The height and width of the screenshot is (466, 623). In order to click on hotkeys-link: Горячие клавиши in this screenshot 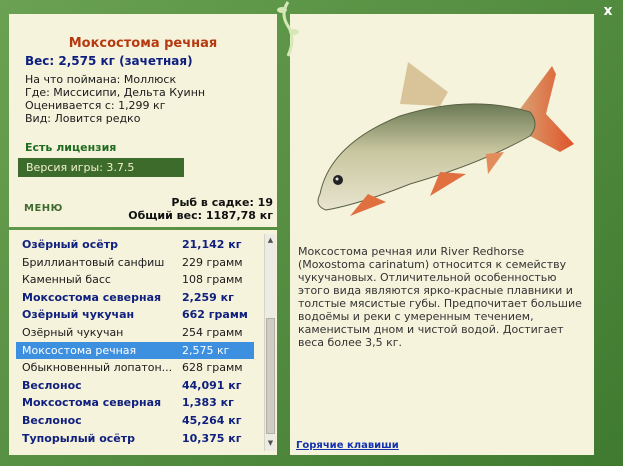, I will do `click(347, 445)`.